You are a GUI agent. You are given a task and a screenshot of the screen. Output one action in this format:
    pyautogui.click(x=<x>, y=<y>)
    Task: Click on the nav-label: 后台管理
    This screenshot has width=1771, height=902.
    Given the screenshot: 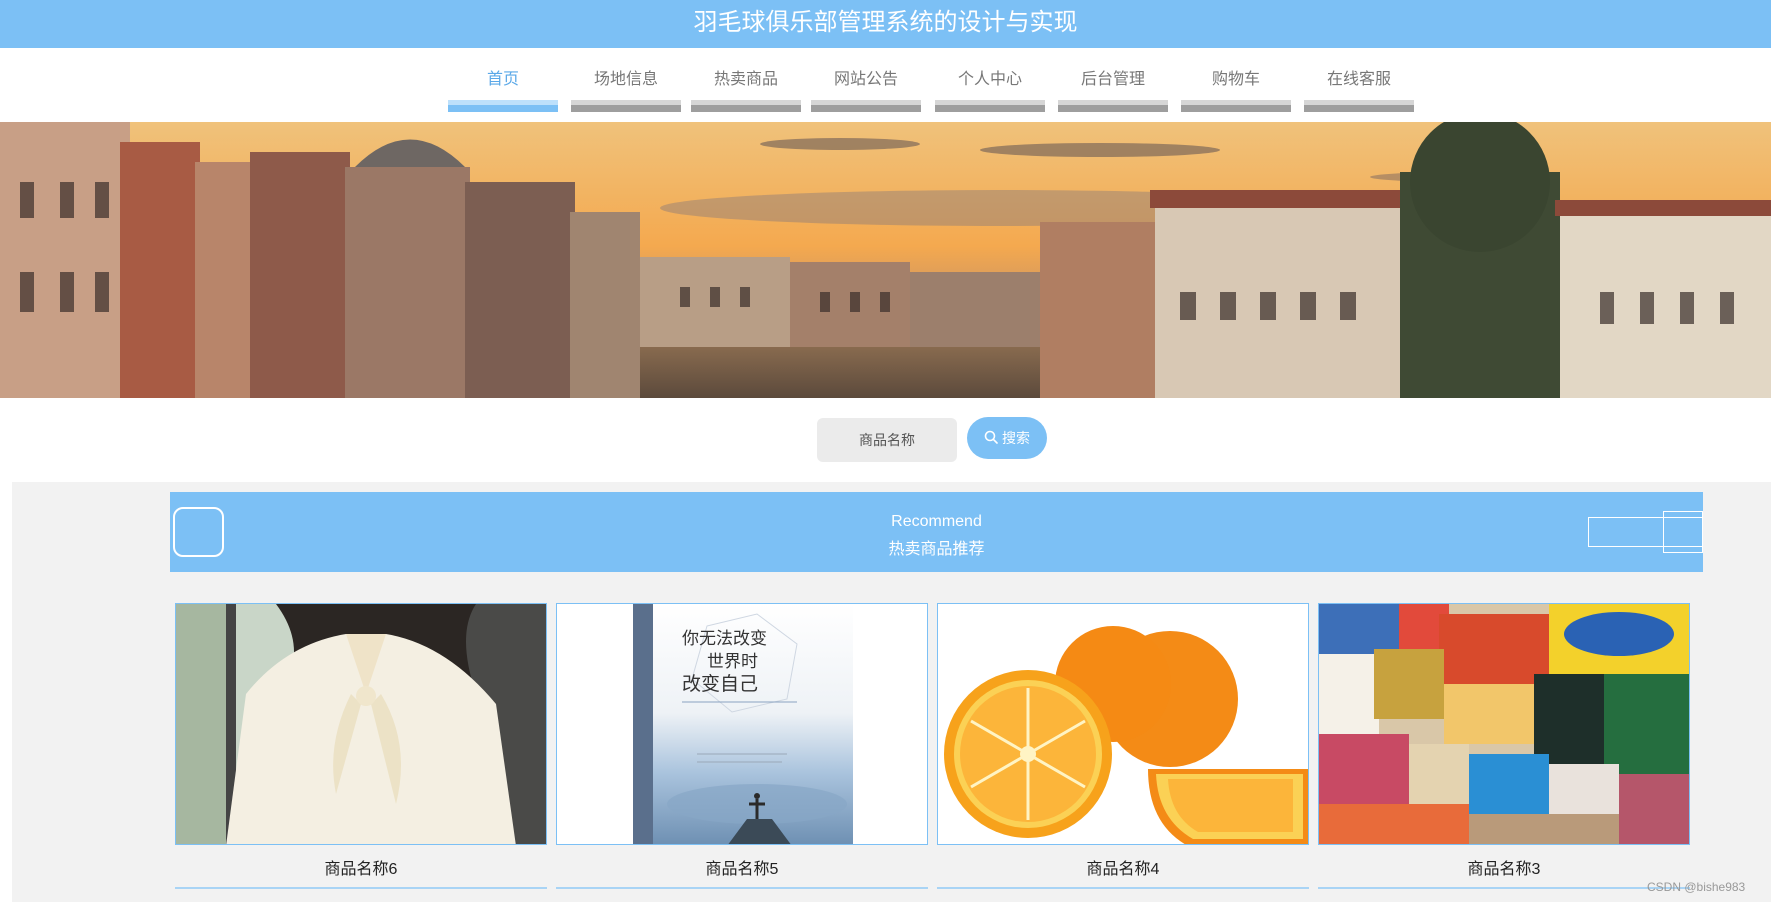 What is the action you would take?
    pyautogui.click(x=1112, y=79)
    